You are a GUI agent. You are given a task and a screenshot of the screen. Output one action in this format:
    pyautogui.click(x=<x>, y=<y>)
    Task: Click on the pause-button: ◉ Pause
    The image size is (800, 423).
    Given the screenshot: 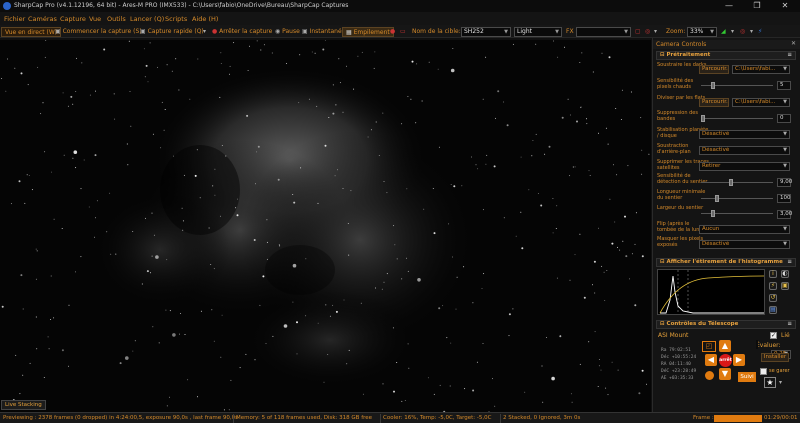 What is the action you would take?
    pyautogui.click(x=287, y=32)
    